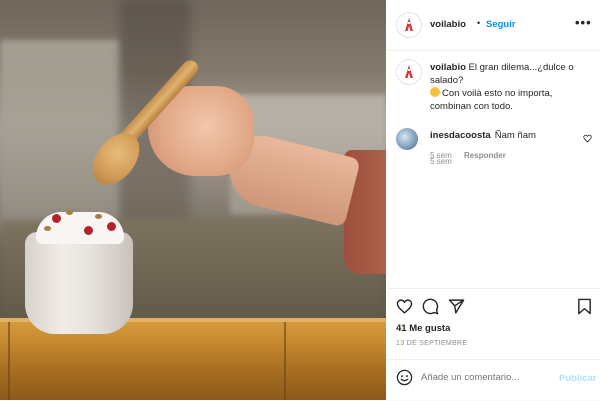 This screenshot has width=600, height=401. I want to click on post-date: 13 DE SEPTIEMBRE, so click(431, 343).